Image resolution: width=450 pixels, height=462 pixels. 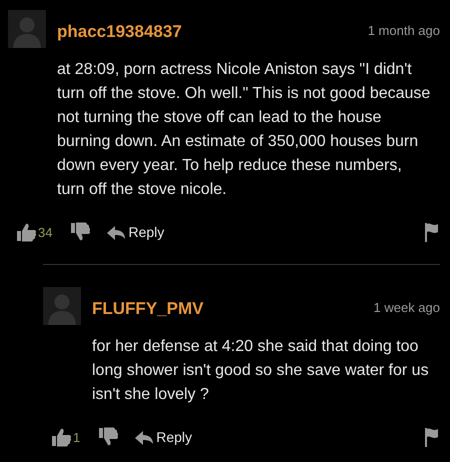 I want to click on timestamp: 1 month ago, so click(x=404, y=30).